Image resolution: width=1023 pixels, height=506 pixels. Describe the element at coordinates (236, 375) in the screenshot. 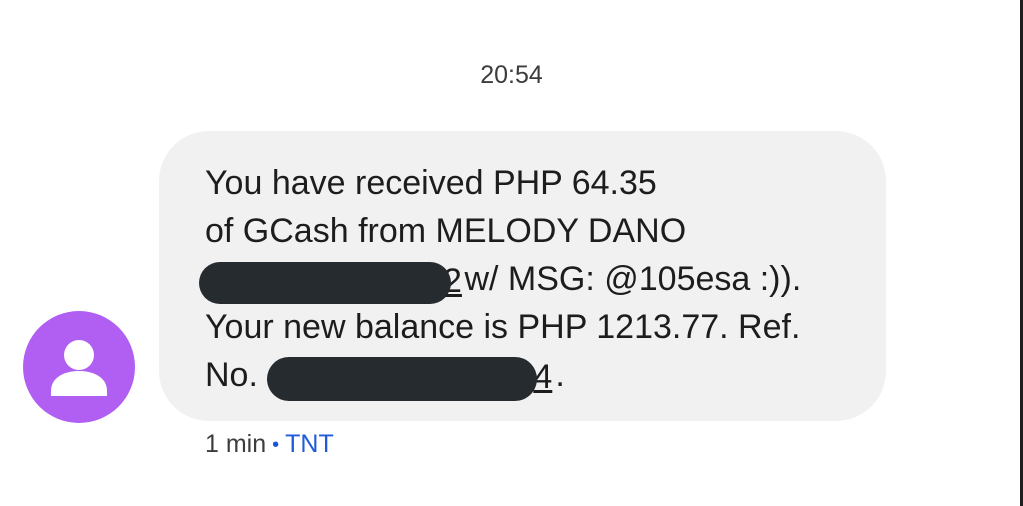

I see `message-line-5-prefix: No.` at that location.